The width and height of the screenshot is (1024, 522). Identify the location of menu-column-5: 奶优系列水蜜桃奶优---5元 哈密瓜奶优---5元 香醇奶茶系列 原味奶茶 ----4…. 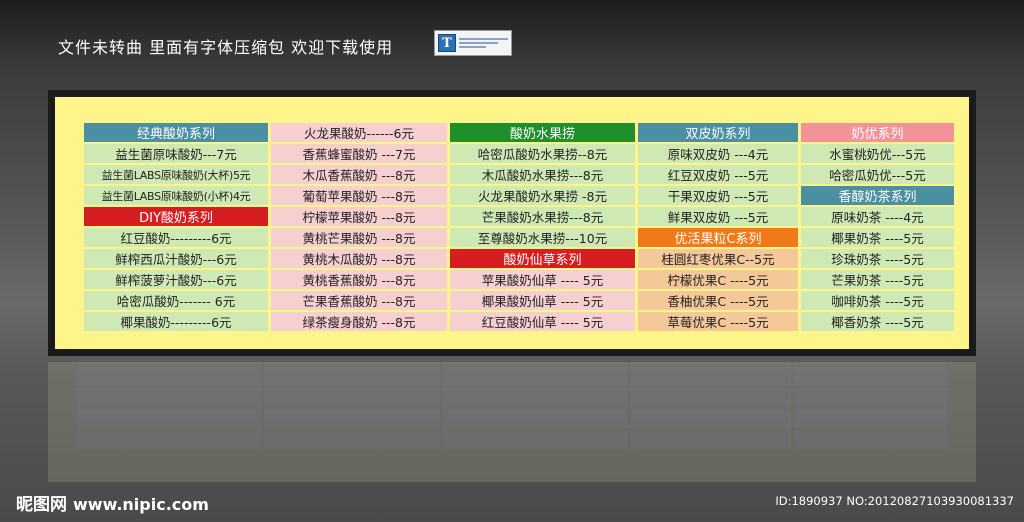
(877, 228).